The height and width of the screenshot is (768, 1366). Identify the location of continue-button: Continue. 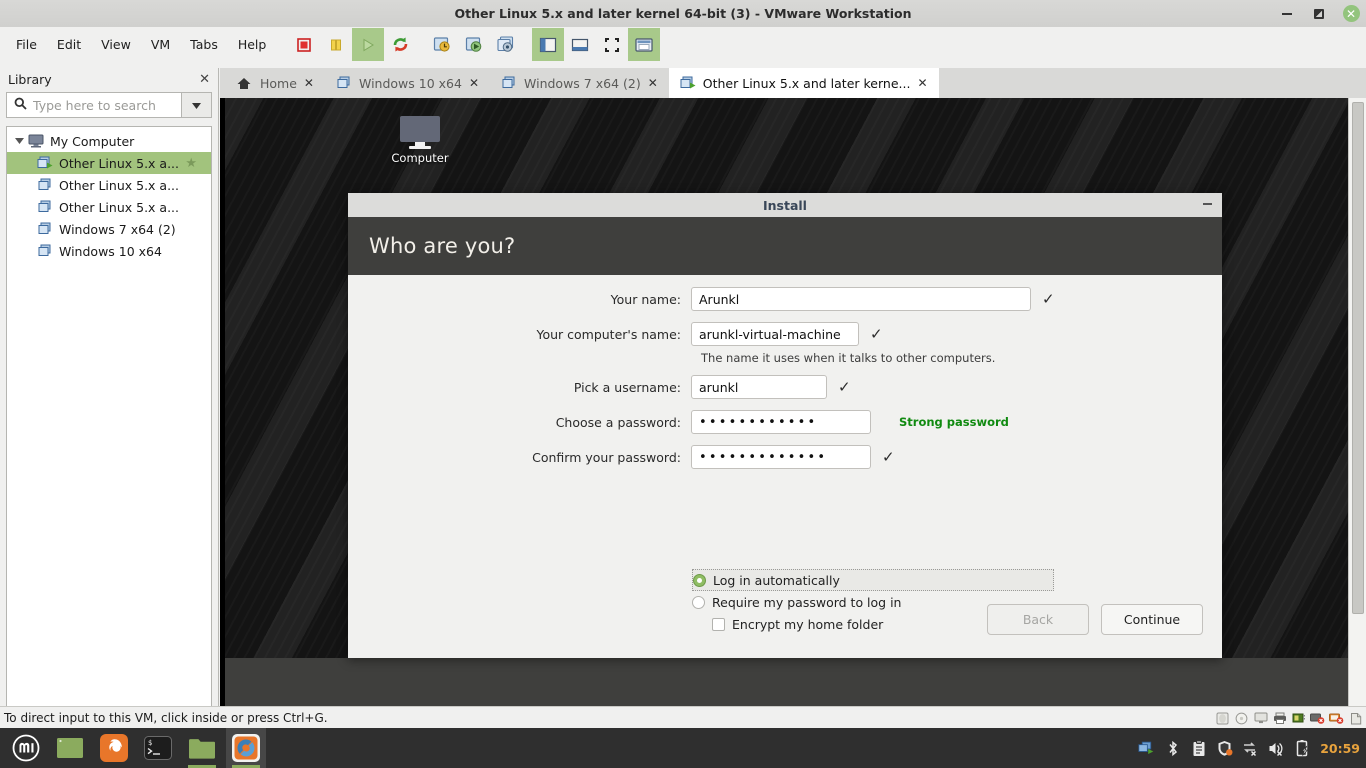
(1152, 619).